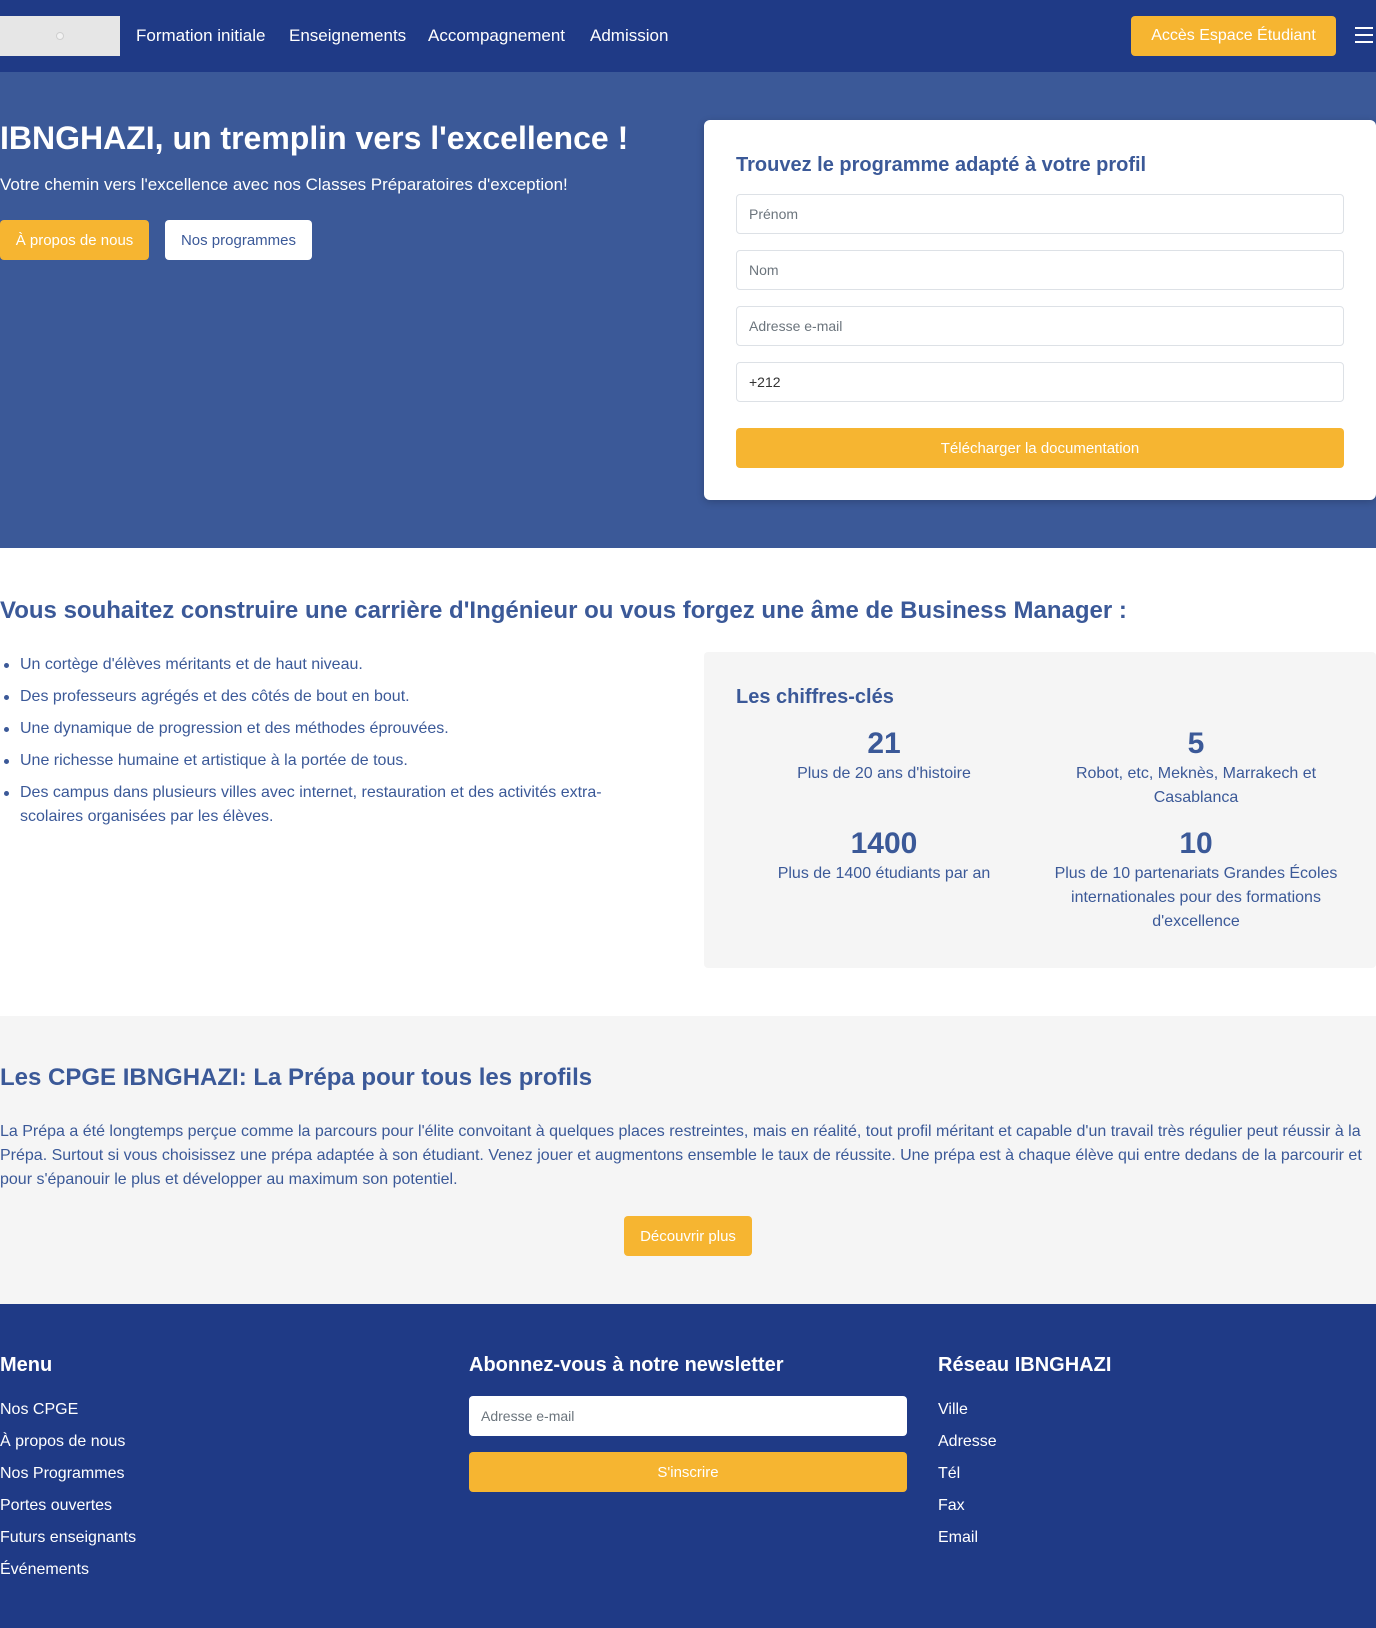 Image resolution: width=1376 pixels, height=1628 pixels. Describe the element at coordinates (884, 773) in the screenshot. I see `stat-label: Plus de 20 ans d'histoire` at that location.